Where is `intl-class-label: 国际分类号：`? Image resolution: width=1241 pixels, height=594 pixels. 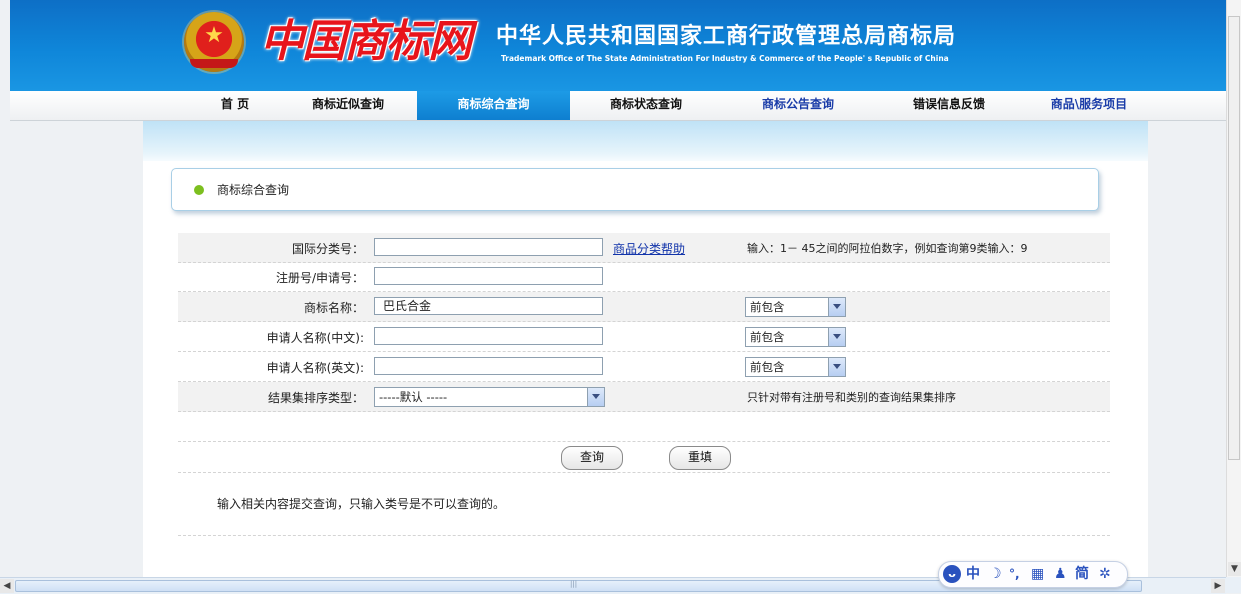
intl-class-label: 国际分类号： is located at coordinates (327, 249).